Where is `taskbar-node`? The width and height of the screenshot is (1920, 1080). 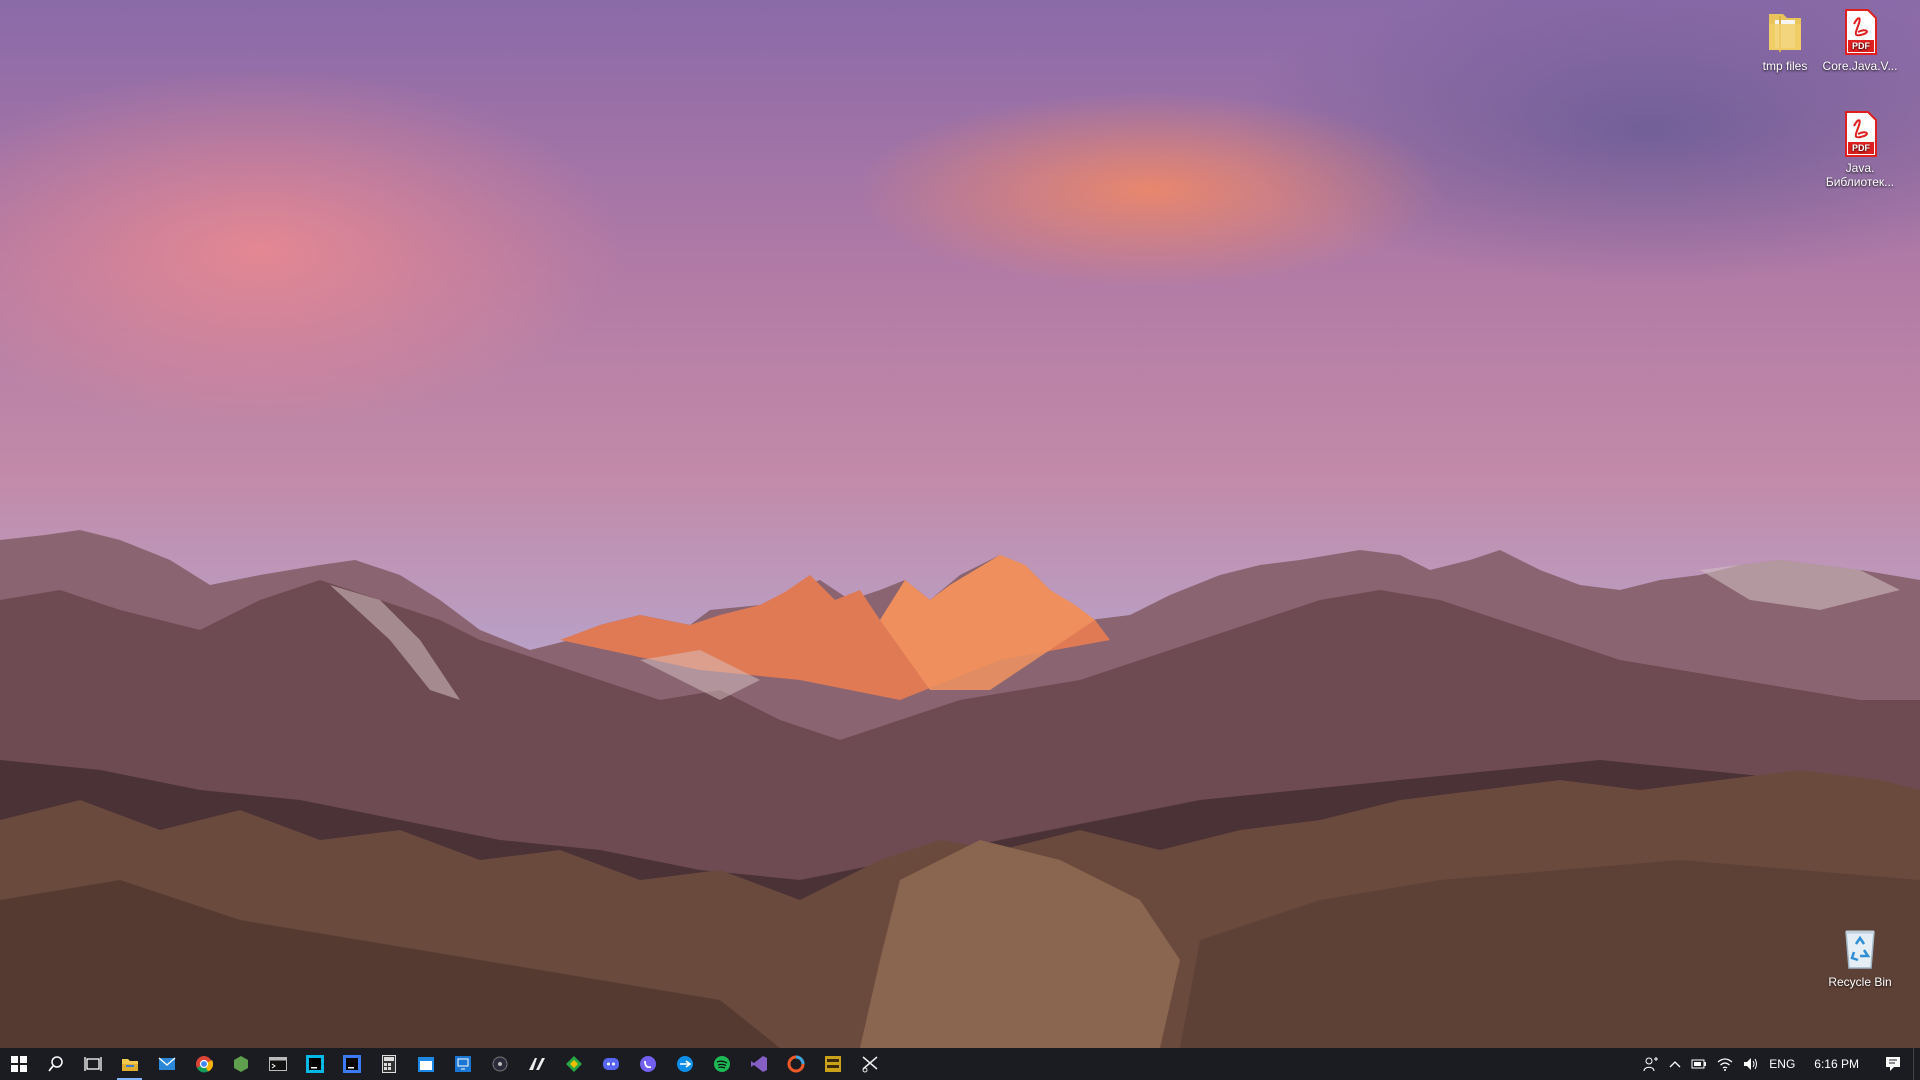
taskbar-node is located at coordinates (240, 1064).